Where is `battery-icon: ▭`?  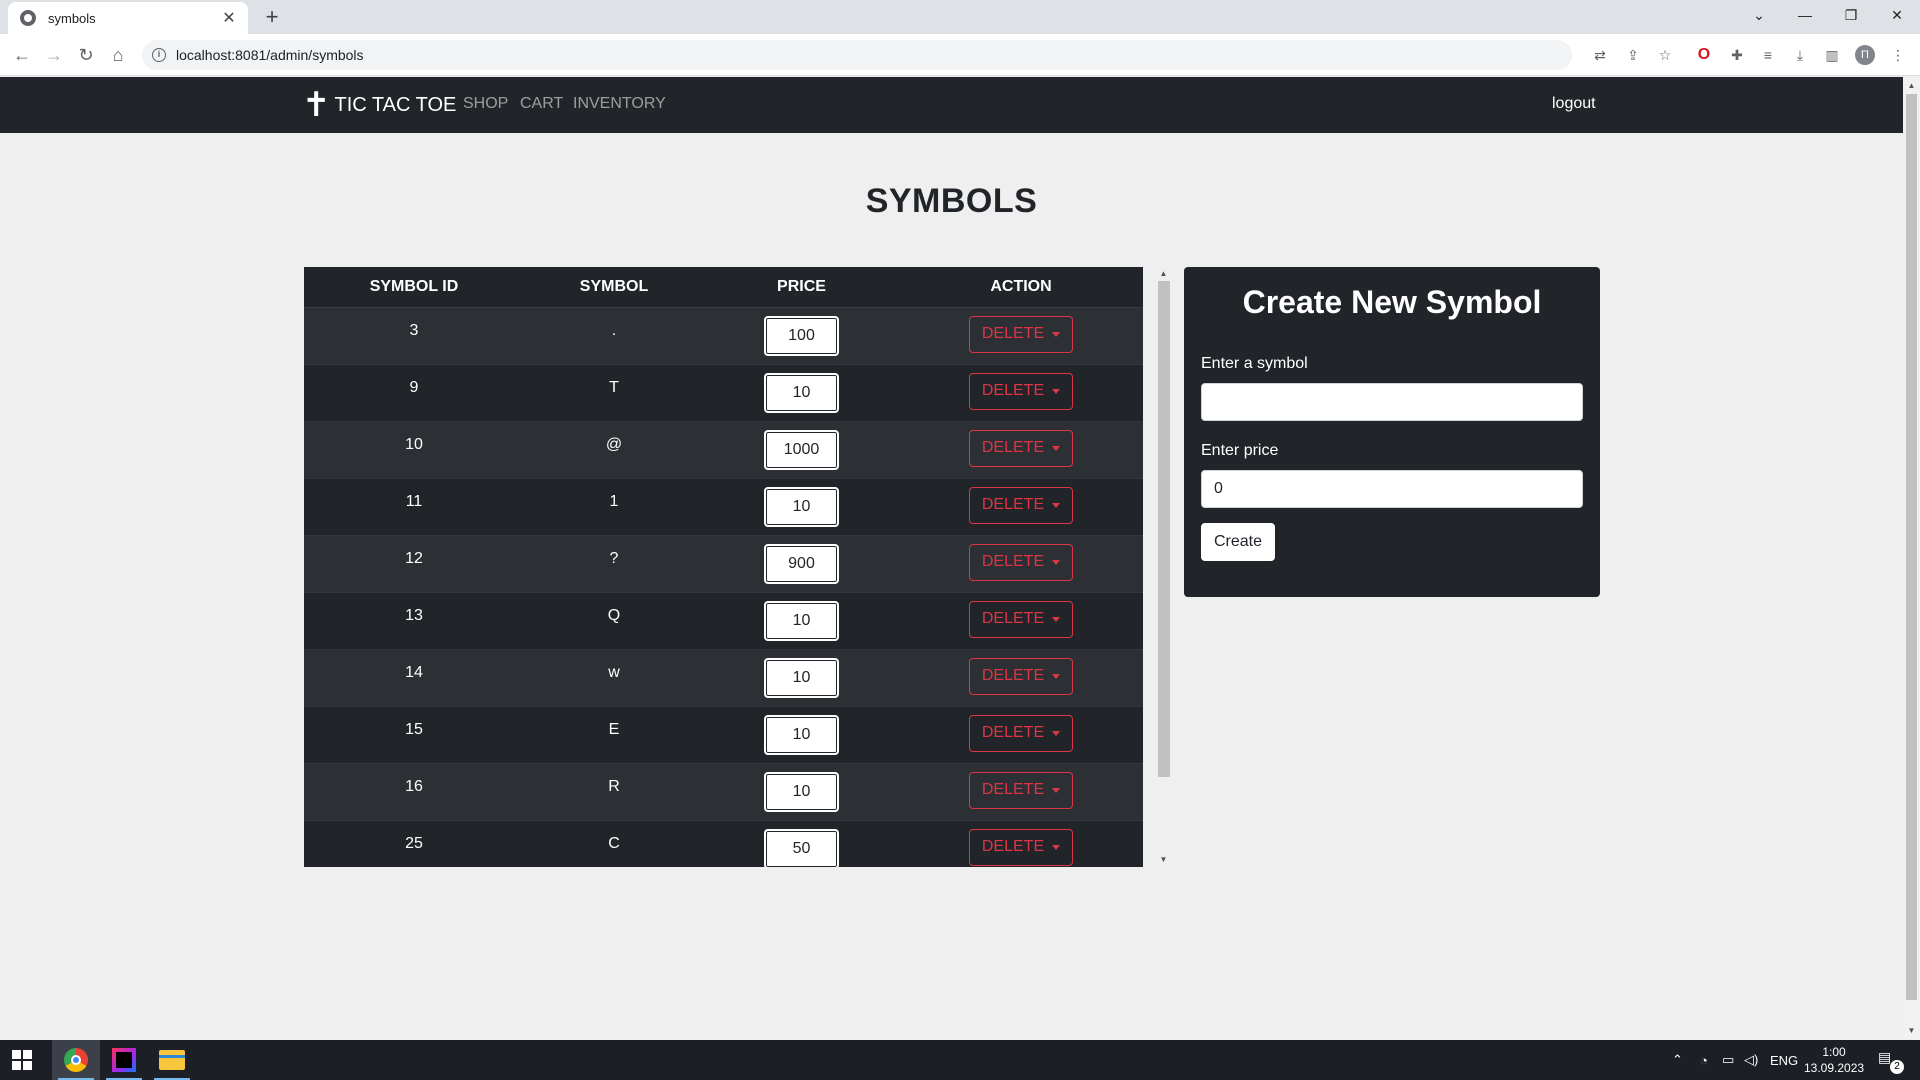 battery-icon: ▭ is located at coordinates (1728, 1060).